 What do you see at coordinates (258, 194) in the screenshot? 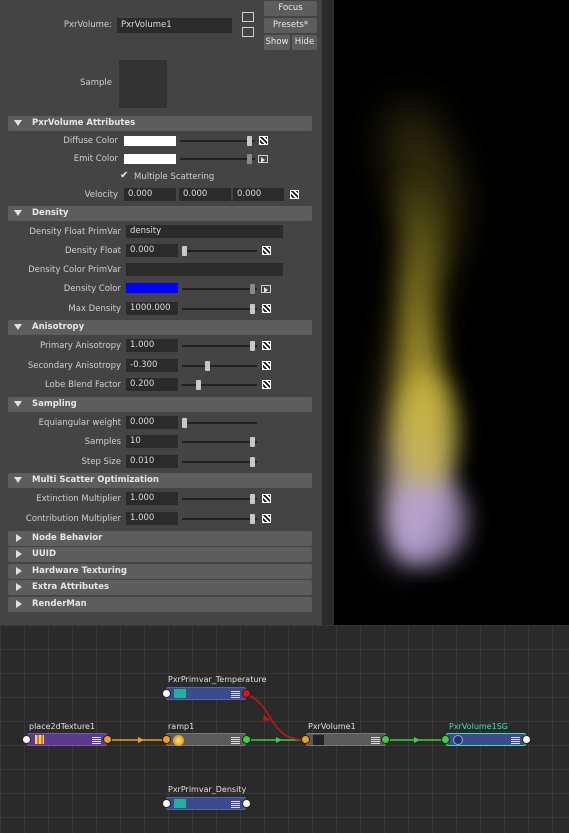
I see `velocity-z-field: 0.000` at bounding box center [258, 194].